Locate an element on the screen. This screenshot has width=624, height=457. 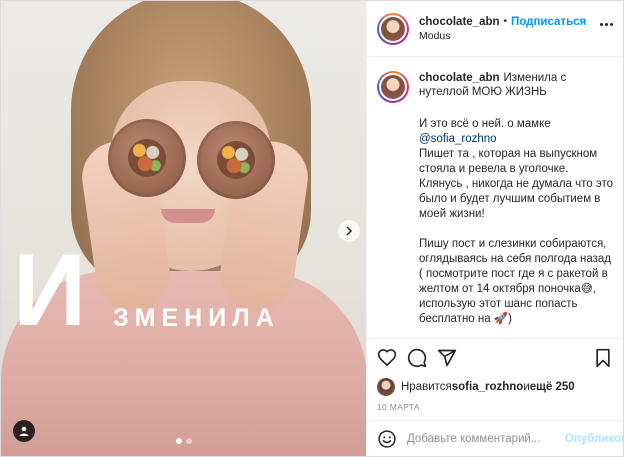
caption-body-start: И это всё о ней. о мамке is located at coordinates (485, 124).